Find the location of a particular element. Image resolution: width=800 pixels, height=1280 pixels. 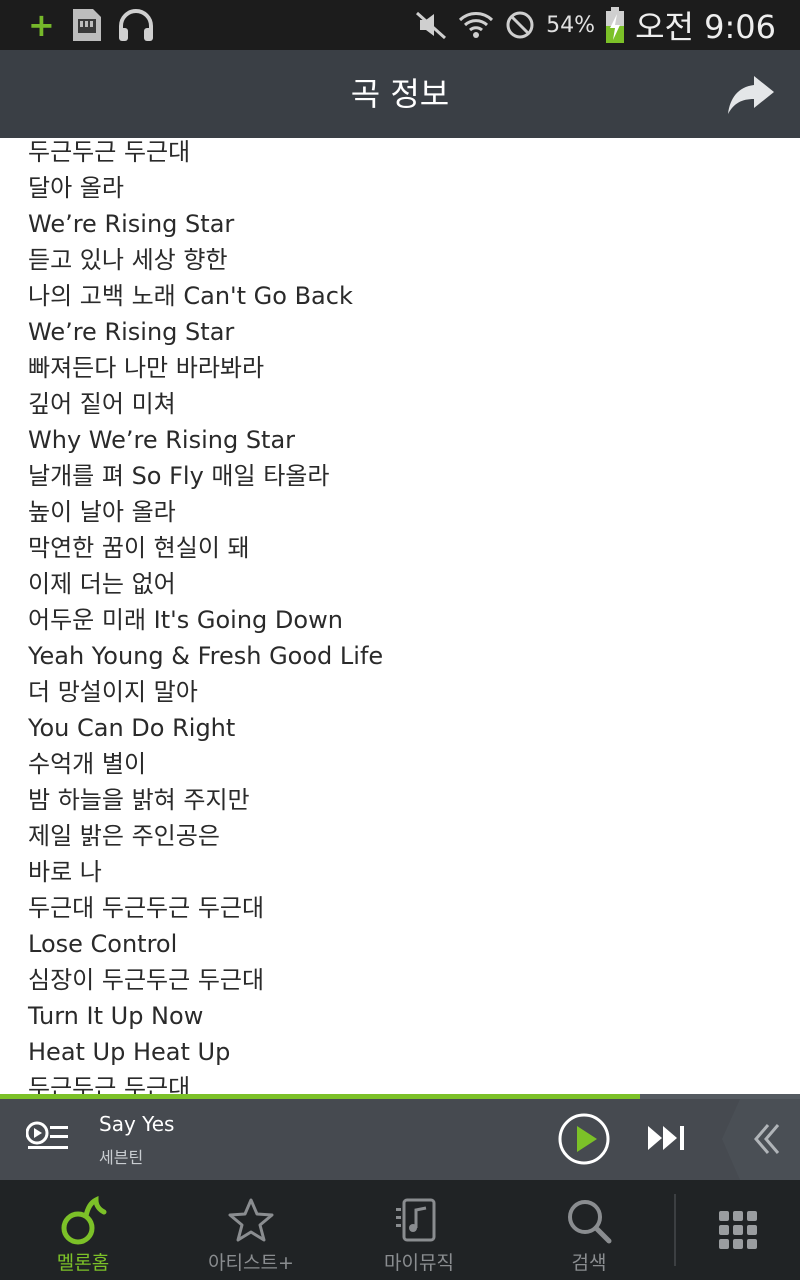

lyric-line: 제일 밝은 주인공은 is located at coordinates (124, 836).